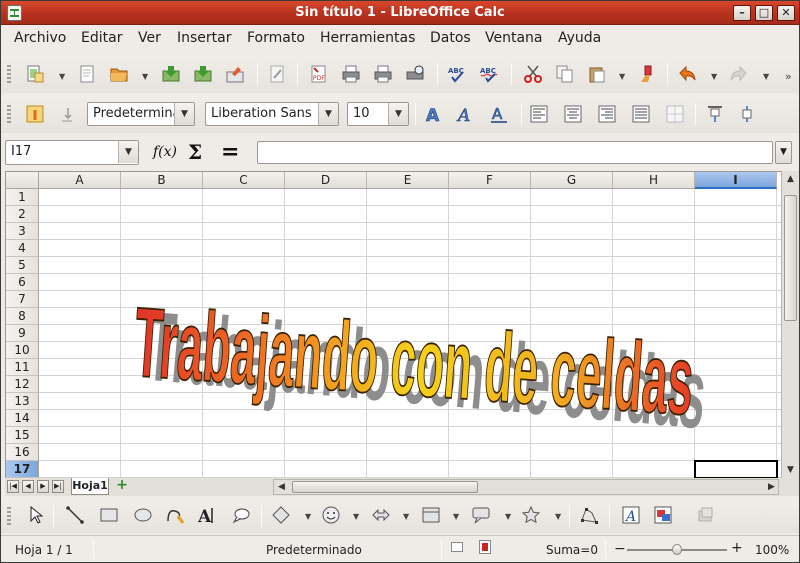  Describe the element at coordinates (714, 76) in the screenshot. I see `undo-dropdown-icon: ▼` at that location.